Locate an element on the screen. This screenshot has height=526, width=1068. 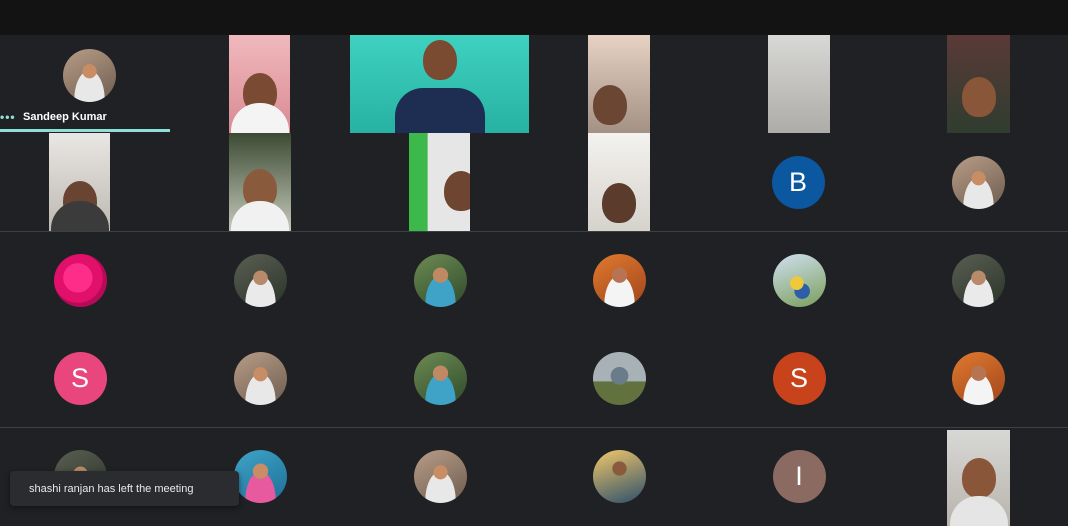
participant-tile: B is located at coordinates (798, 182).